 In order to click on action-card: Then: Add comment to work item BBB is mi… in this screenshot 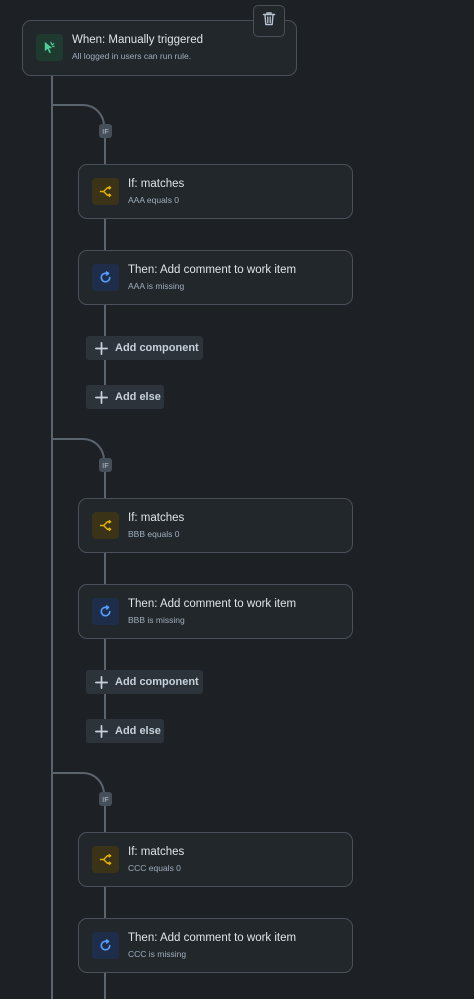, I will do `click(215, 611)`.